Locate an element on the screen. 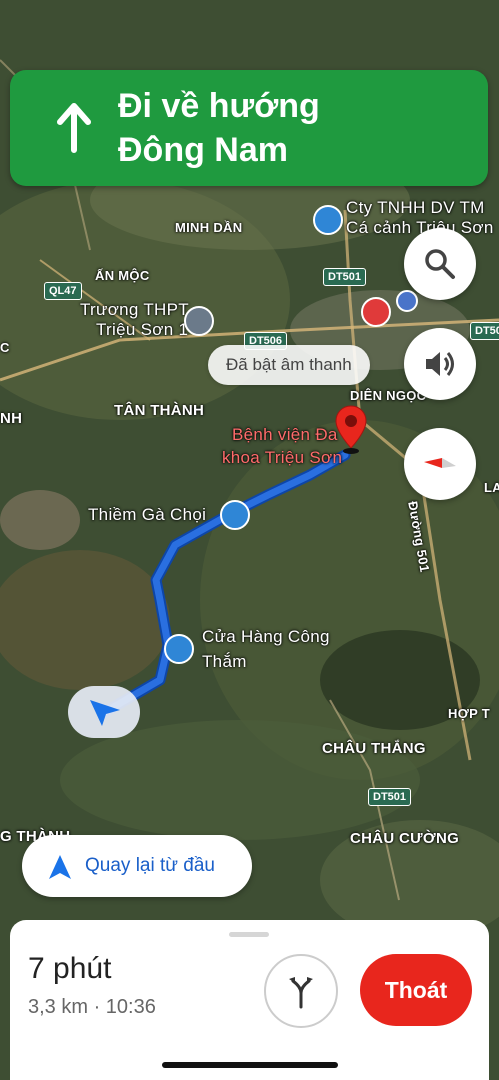 Image resolution: width=499 pixels, height=1080 pixels. map-label: CHÂU THẮNG is located at coordinates (374, 748).